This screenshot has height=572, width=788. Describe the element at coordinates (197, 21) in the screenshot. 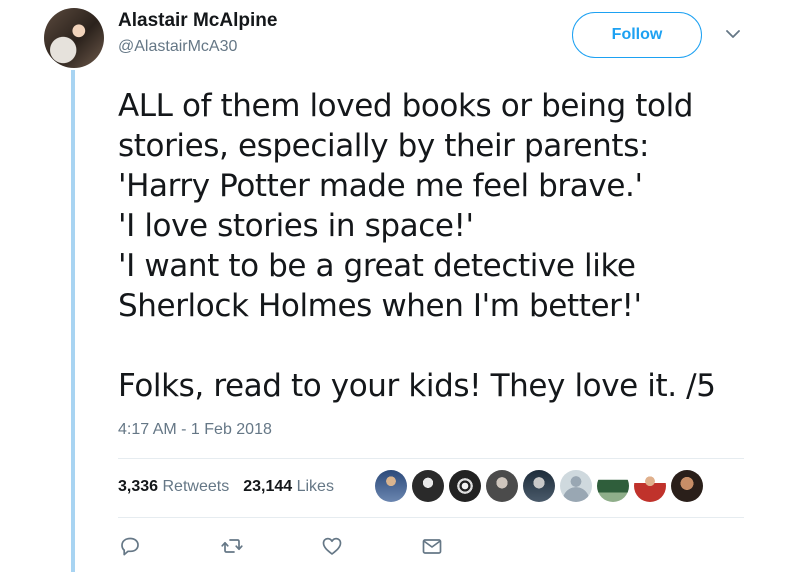

I see `author-name: Alastair McAlpine` at that location.